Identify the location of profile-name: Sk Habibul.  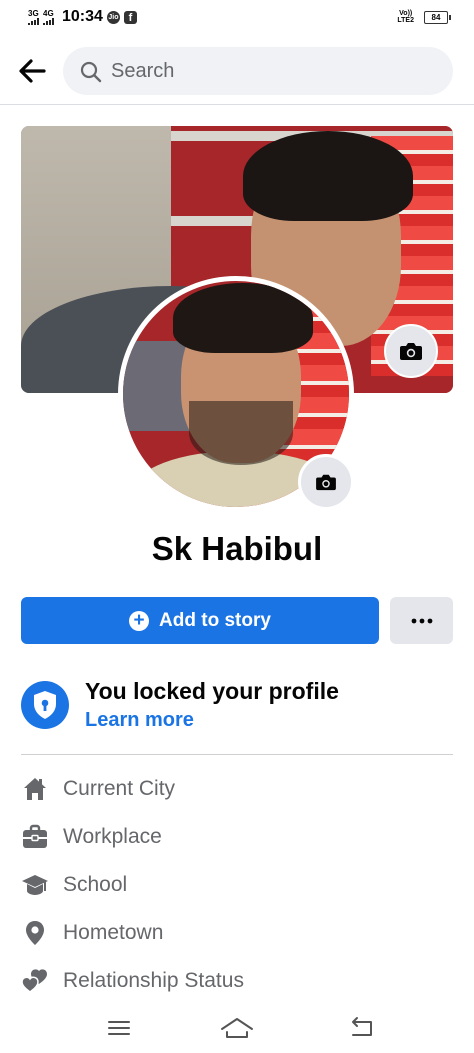
(237, 548).